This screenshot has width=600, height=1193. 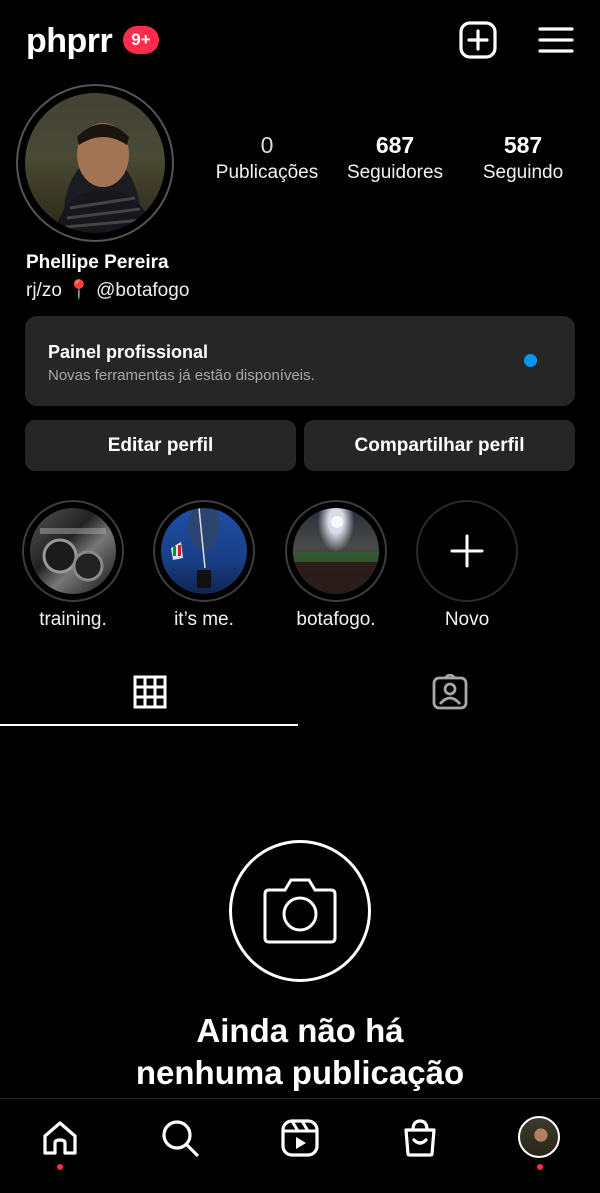 I want to click on new-indicator-dot, so click(x=530, y=360).